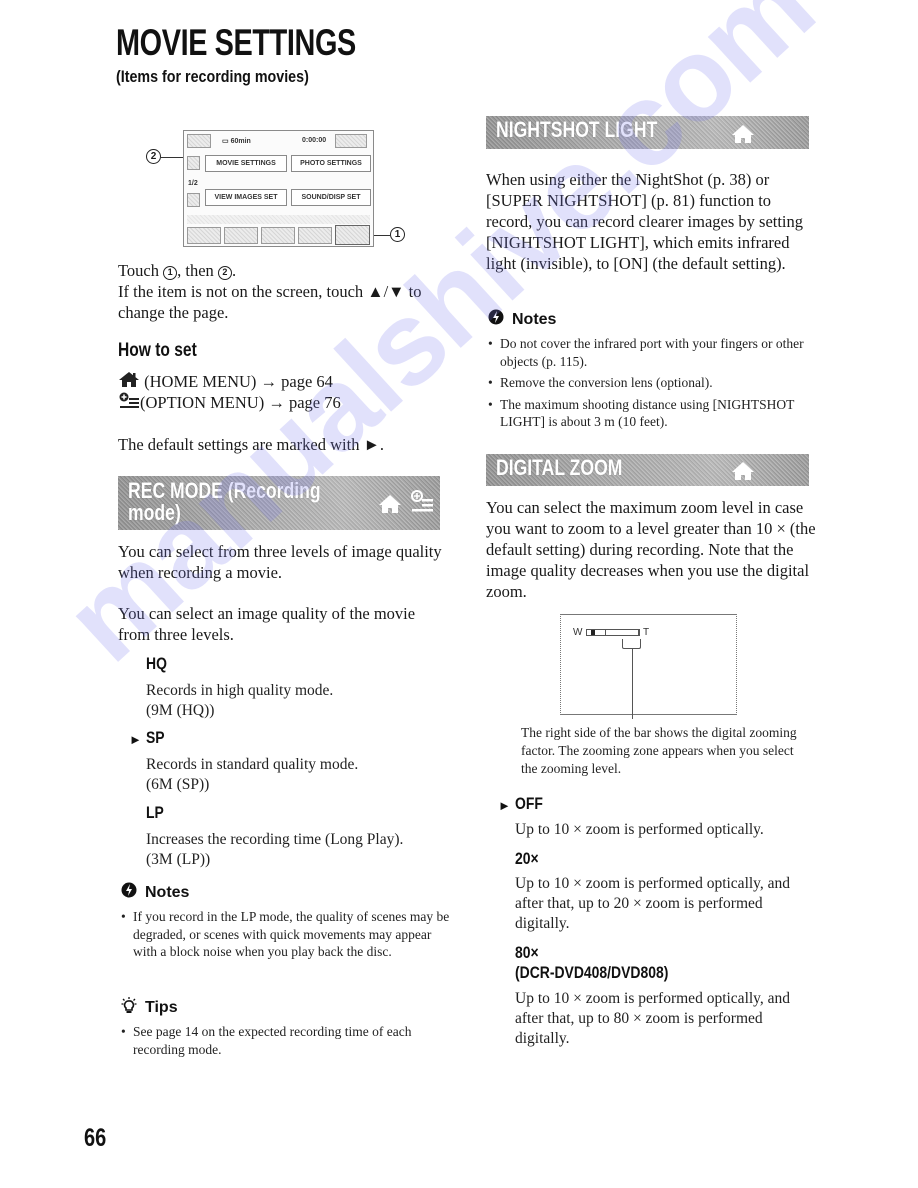 This screenshot has height=1188, width=918. What do you see at coordinates (592, 972) in the screenshot?
I see `zoom-option-80x-models: (DCR-DVD408/DVD808)` at bounding box center [592, 972].